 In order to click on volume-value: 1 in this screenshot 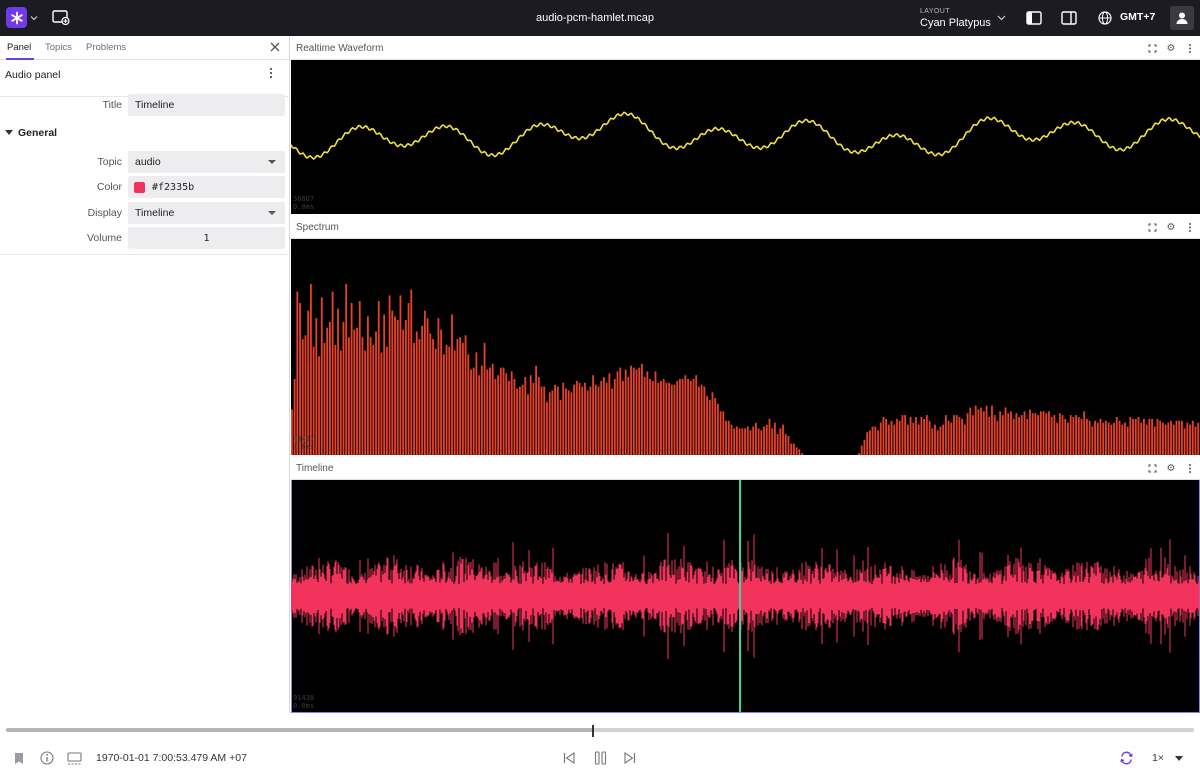, I will do `click(206, 238)`.